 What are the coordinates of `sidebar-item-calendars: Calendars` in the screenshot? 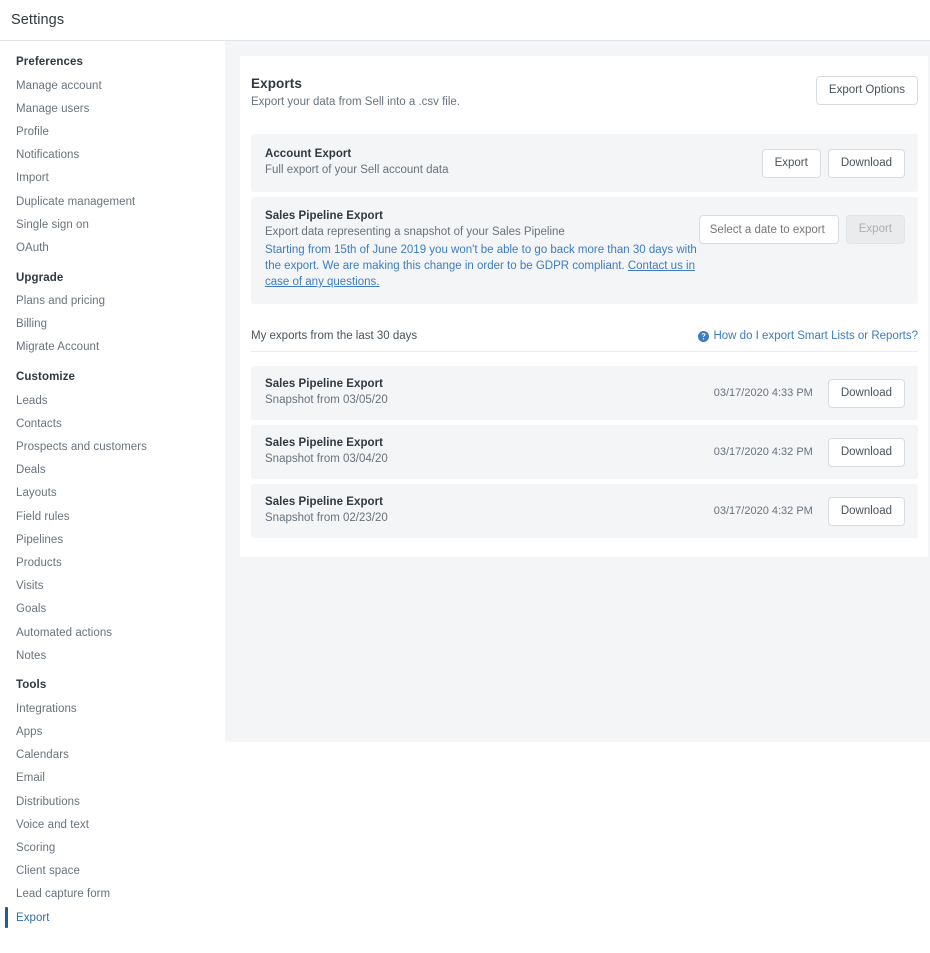 It's located at (112, 755).